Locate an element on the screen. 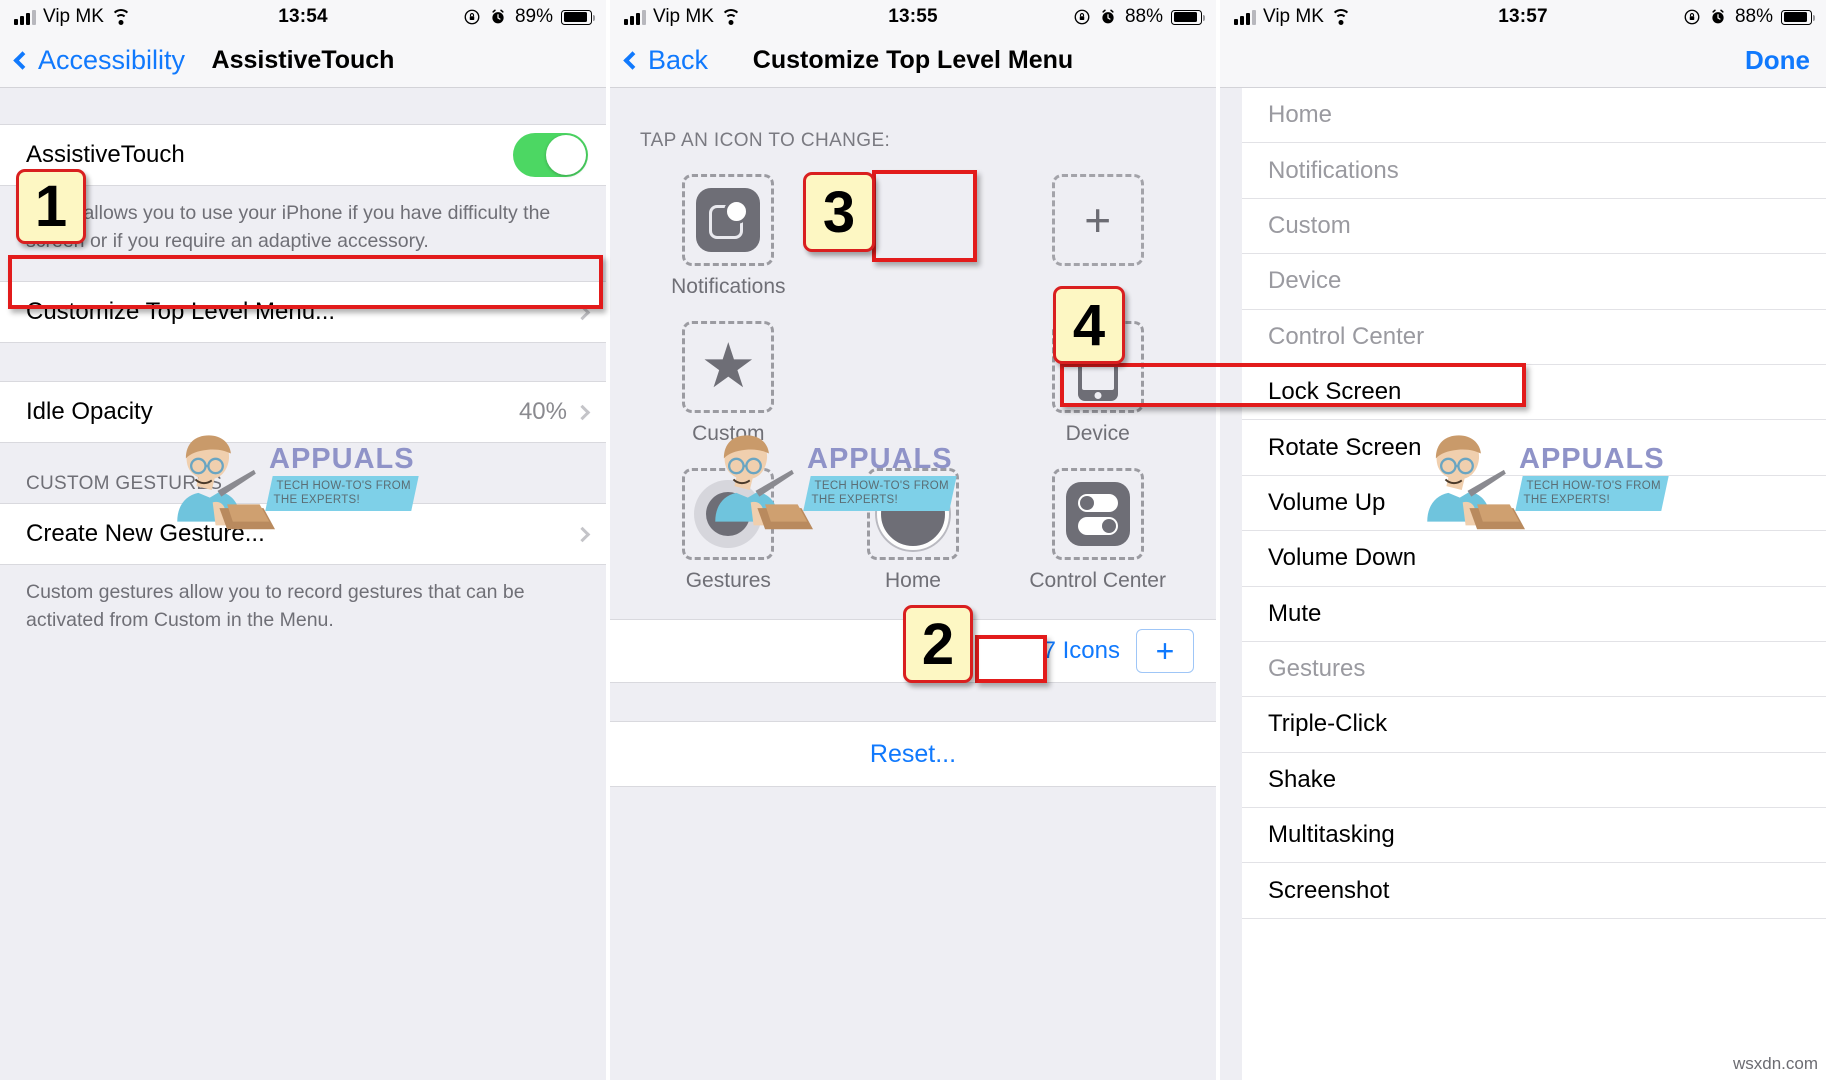  grid-cell-gestures: Gestures is located at coordinates (728, 530).